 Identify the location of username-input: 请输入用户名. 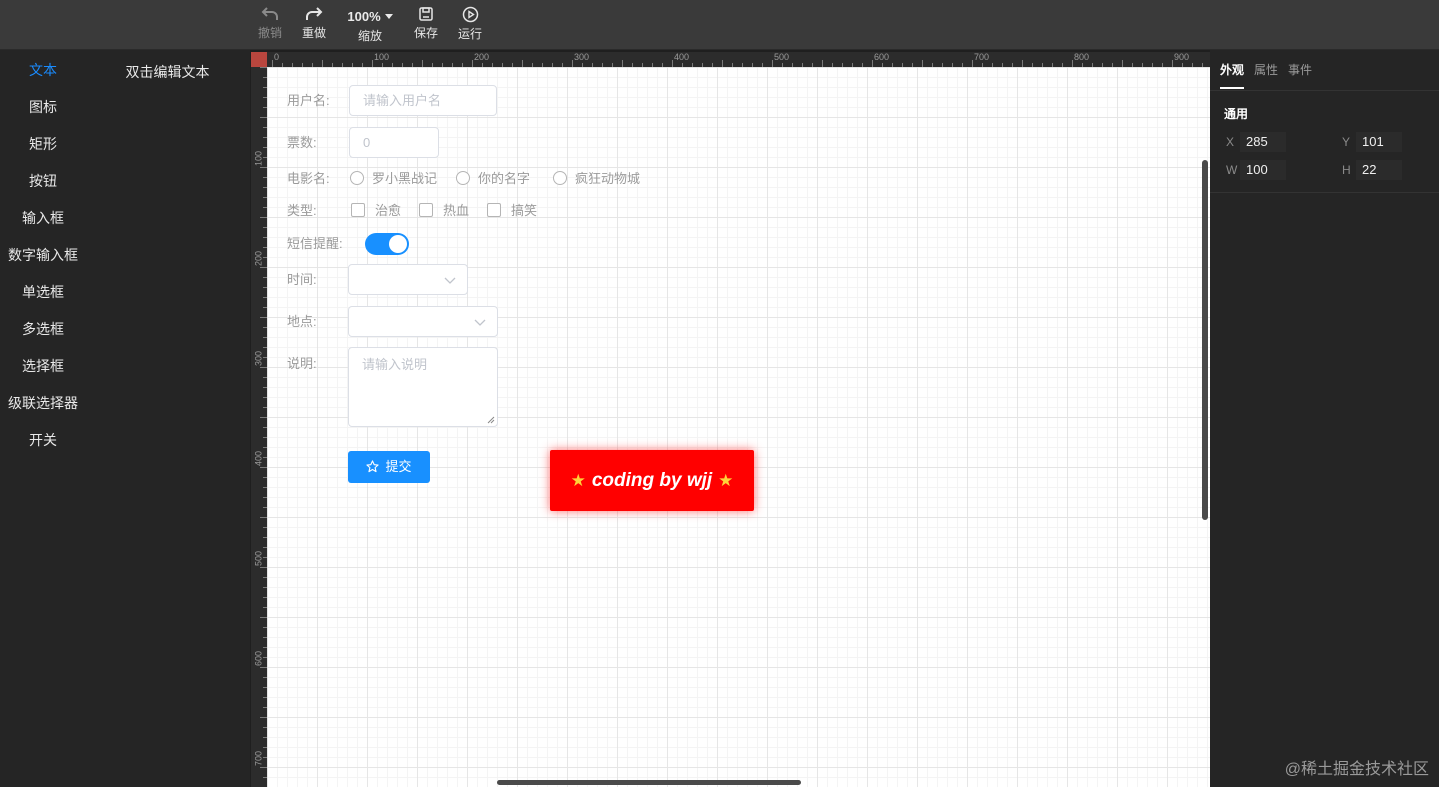
(423, 100).